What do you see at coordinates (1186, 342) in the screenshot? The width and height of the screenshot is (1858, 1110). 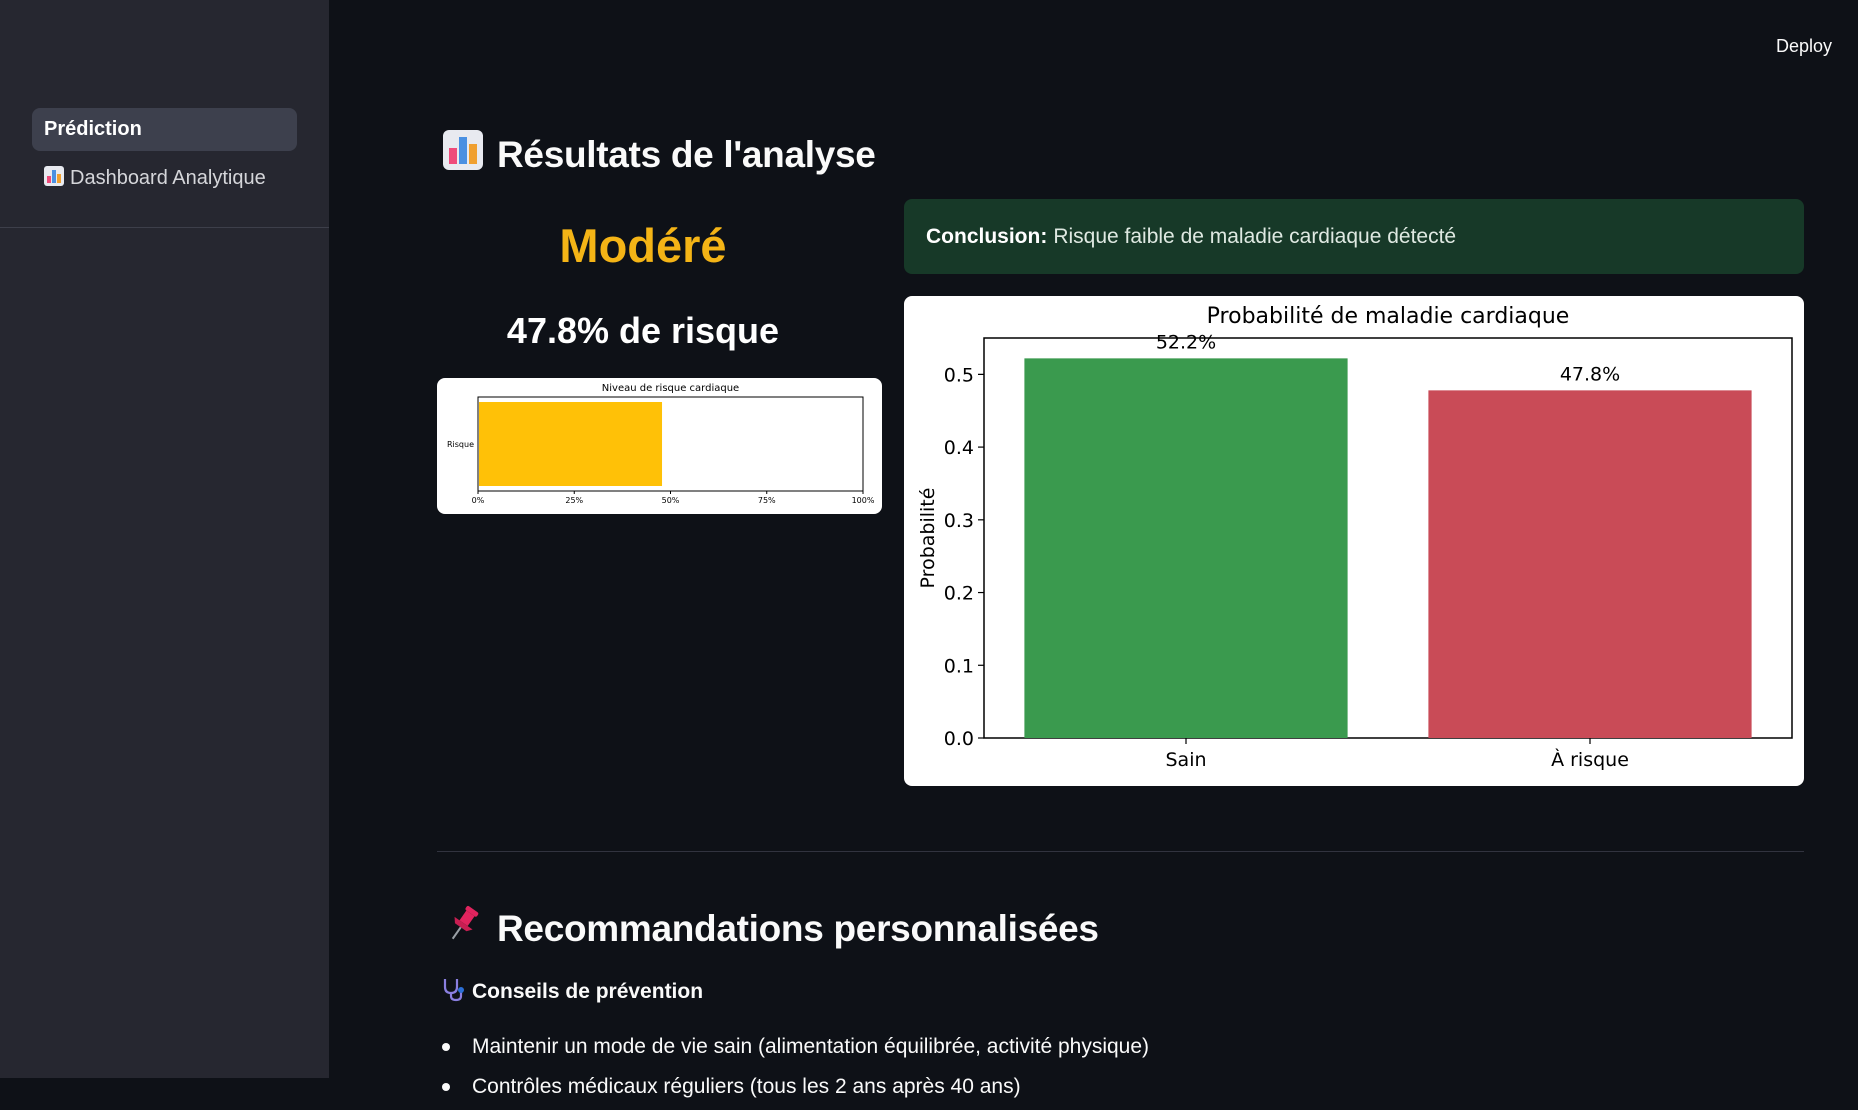 I see `data-label: 52.2%` at bounding box center [1186, 342].